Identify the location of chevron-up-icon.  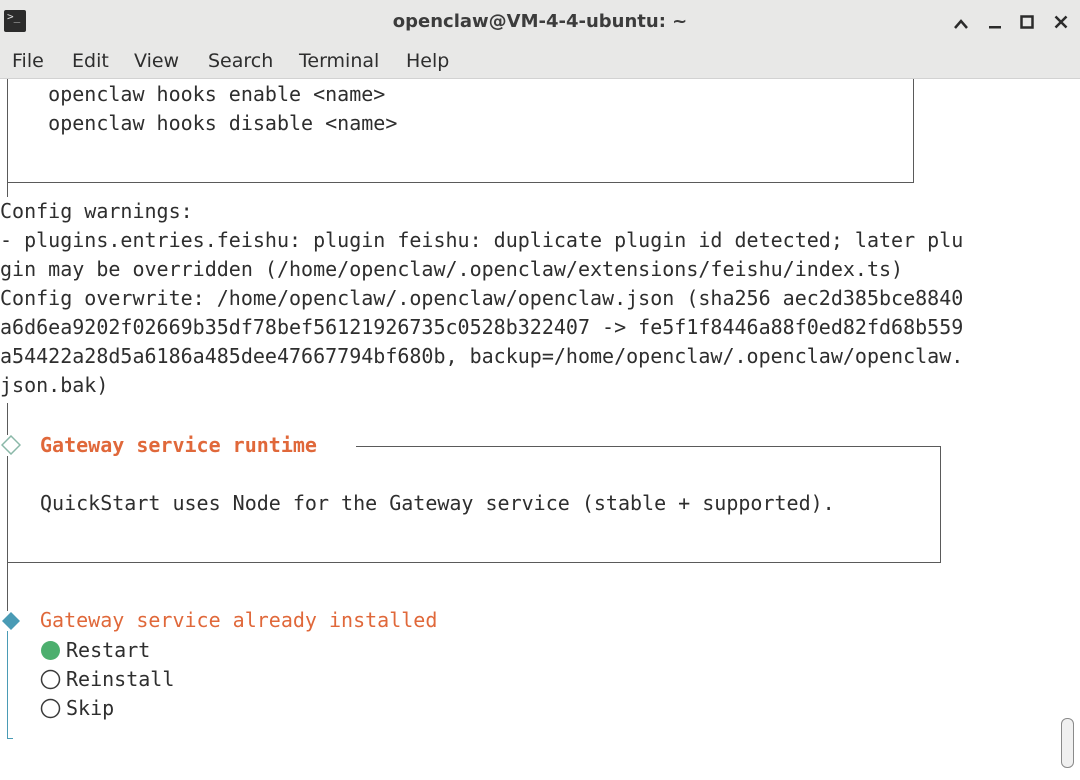
(961, 24).